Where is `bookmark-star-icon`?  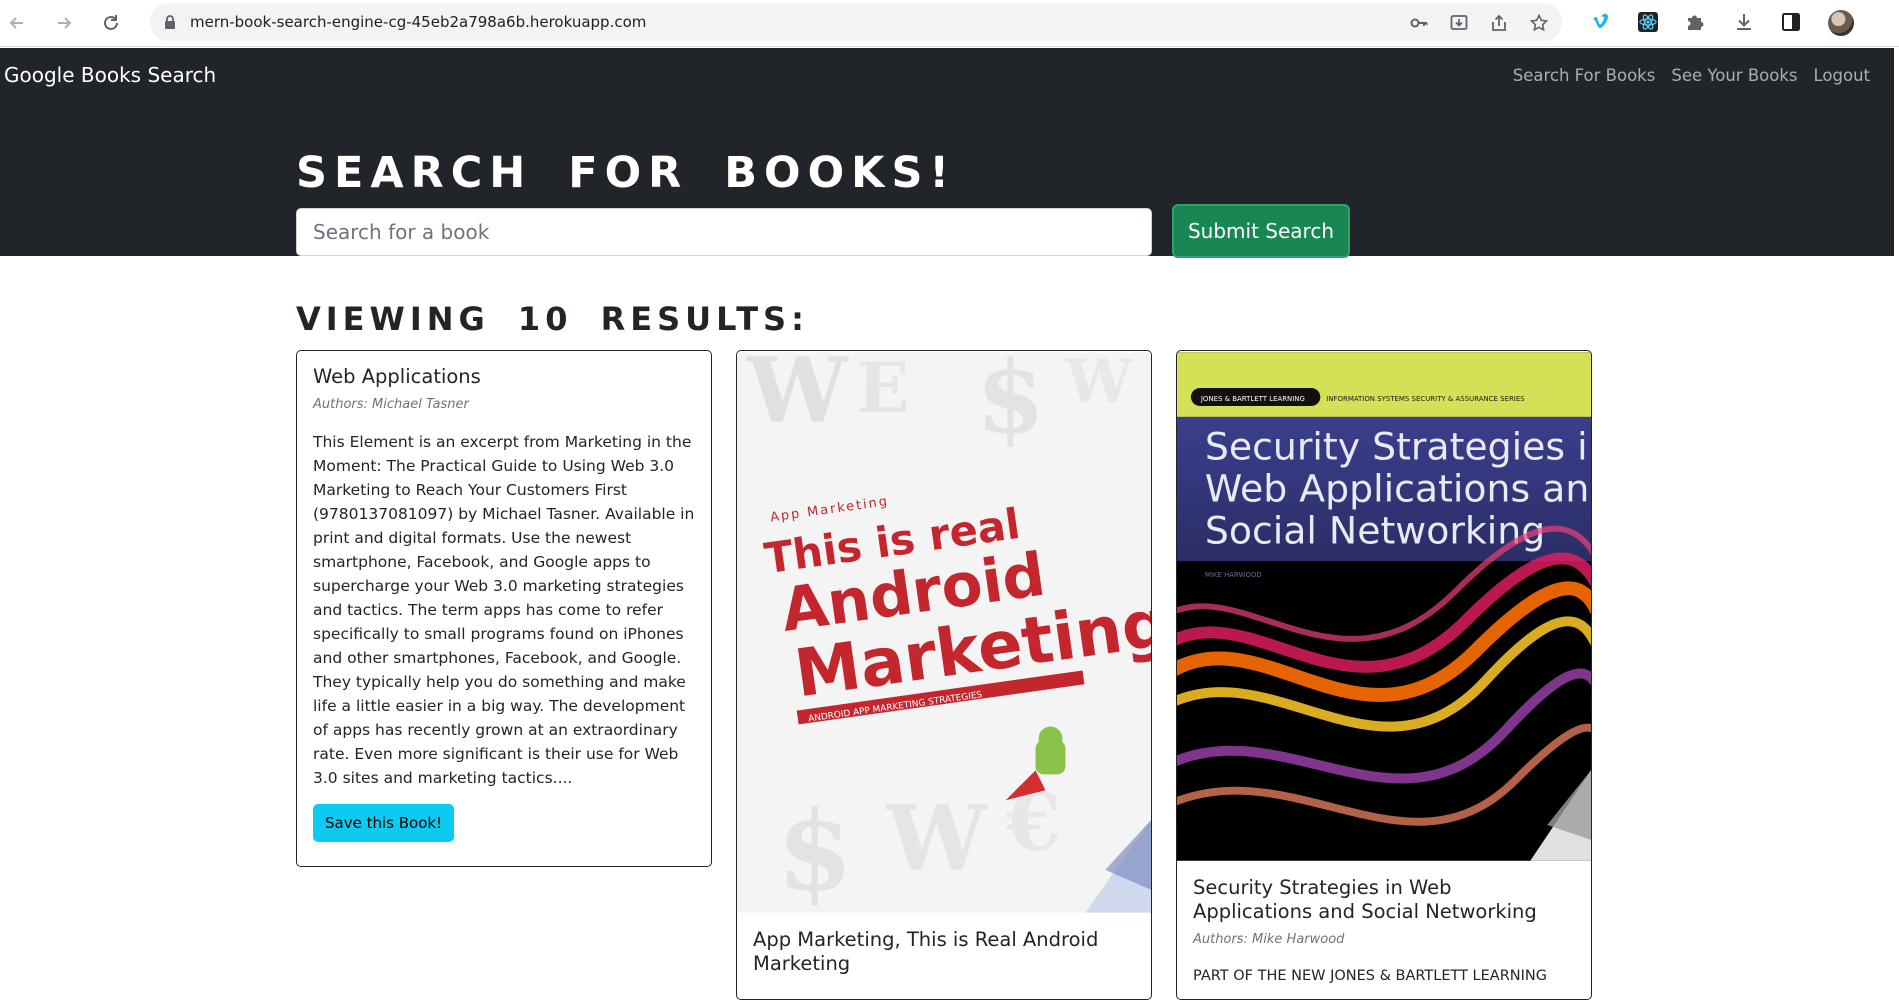
bookmark-star-icon is located at coordinates (1539, 23).